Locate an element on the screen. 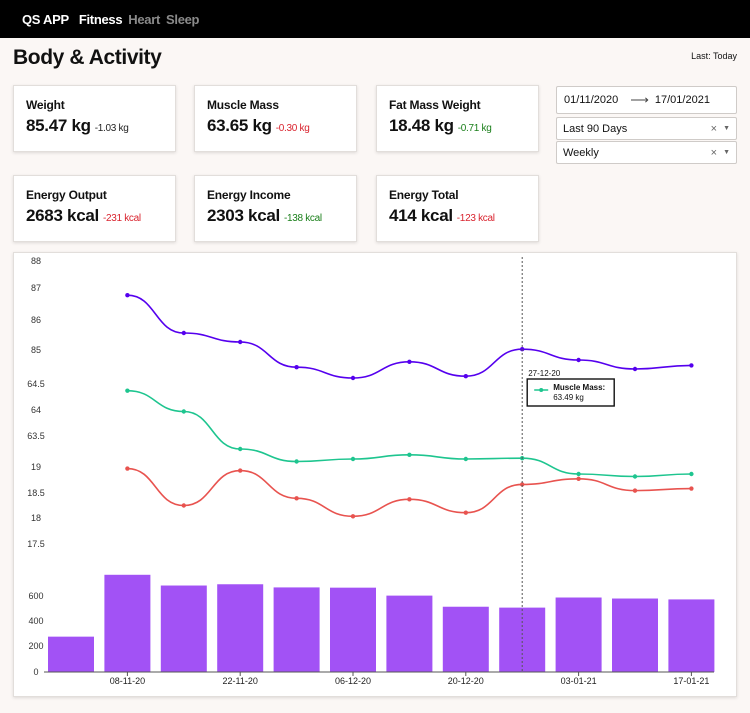  fat-mass-card: Fat Mass Weight 18.48 kg -0.71 kg is located at coordinates (457, 118).